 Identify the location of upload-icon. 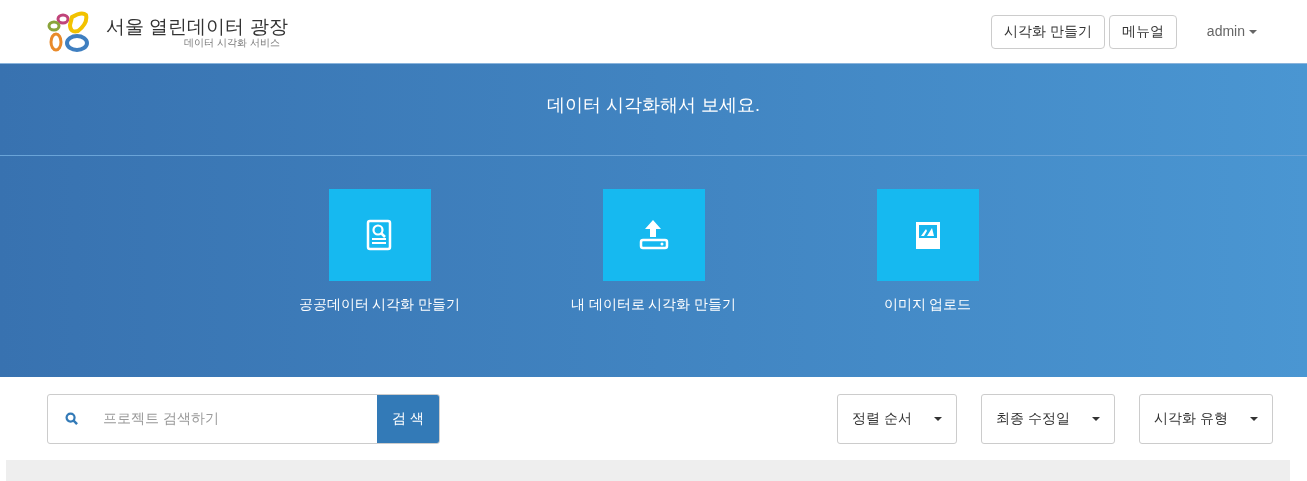
(653, 235).